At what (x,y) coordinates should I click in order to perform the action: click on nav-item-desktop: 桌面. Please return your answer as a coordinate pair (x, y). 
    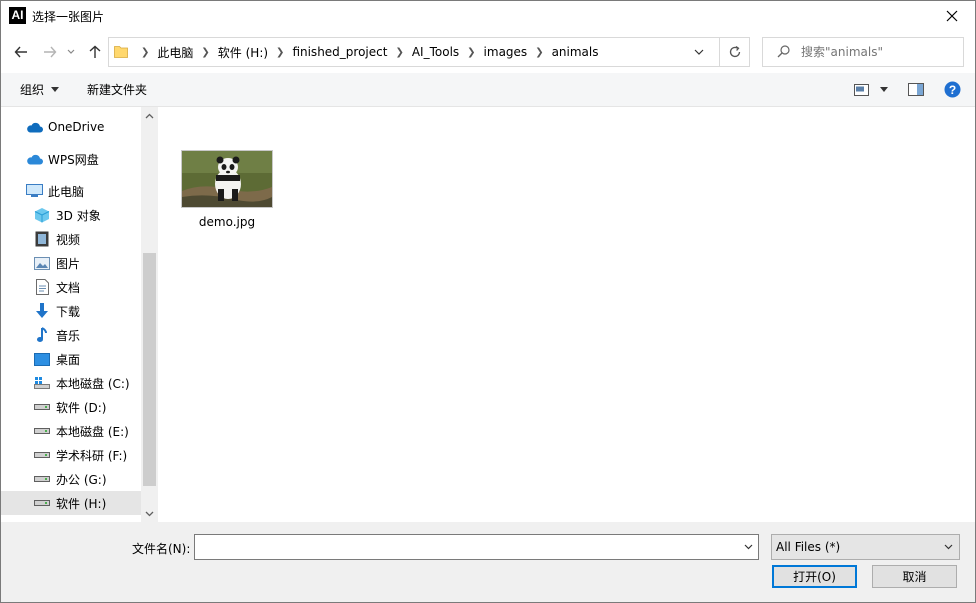
    Looking at the image, I should click on (71, 359).